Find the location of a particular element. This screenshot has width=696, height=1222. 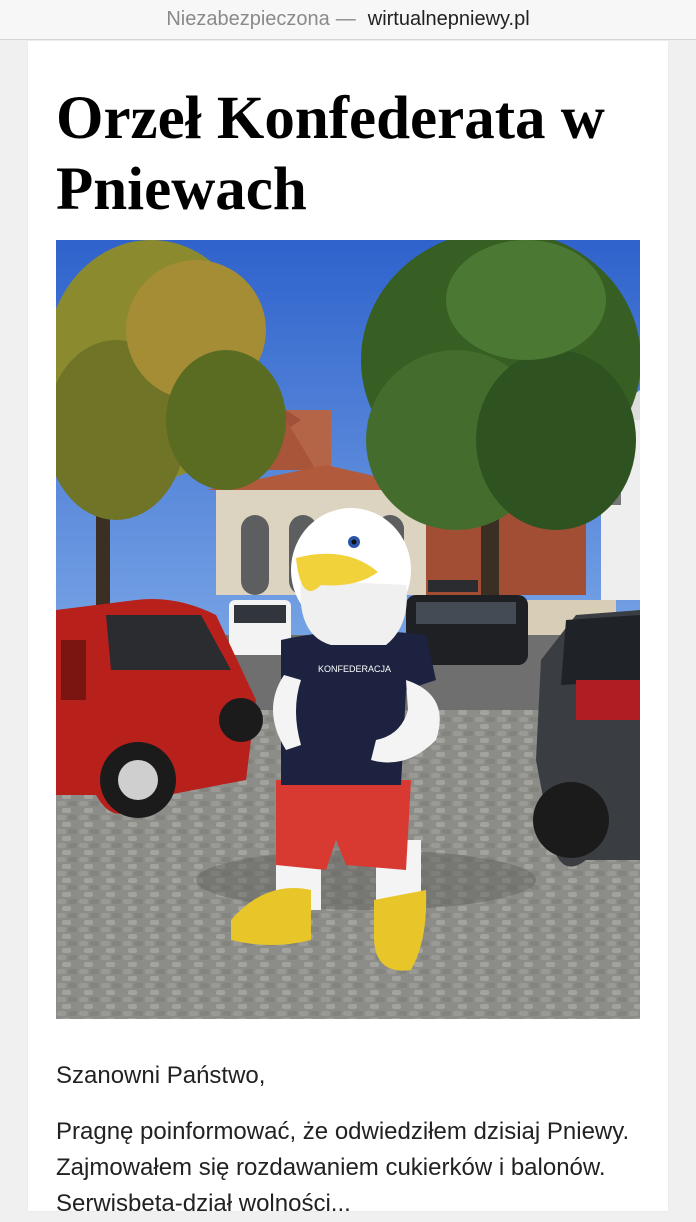

site-domain: wirtualnepniewy.pl is located at coordinates (449, 19).